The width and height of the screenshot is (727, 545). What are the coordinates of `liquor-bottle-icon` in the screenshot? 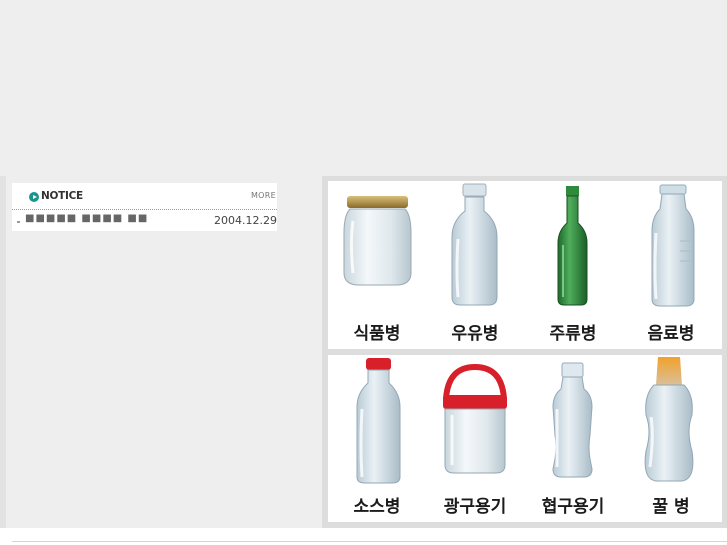 It's located at (572, 246).